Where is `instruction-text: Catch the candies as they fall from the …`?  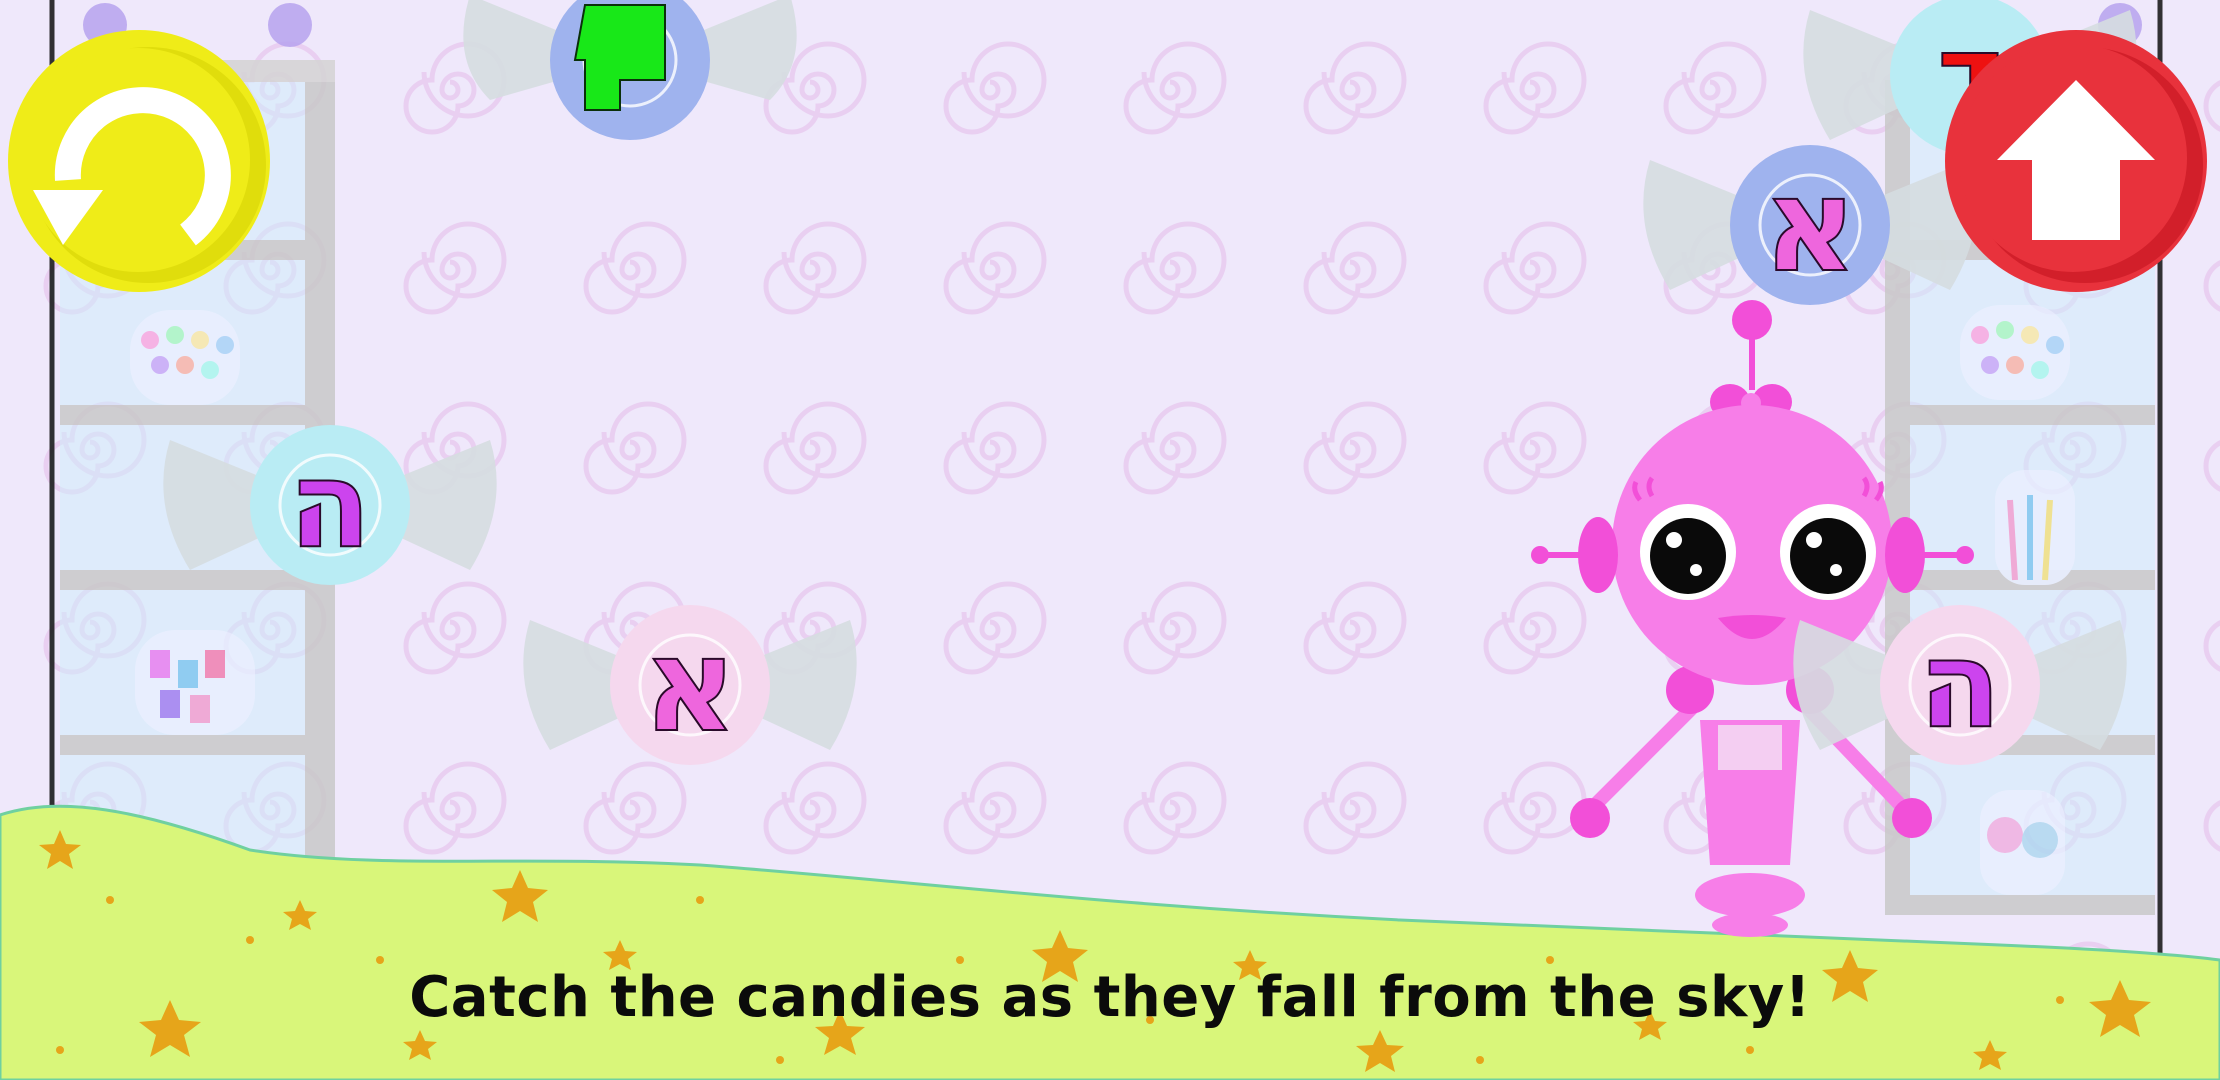
instruction-text: Catch the candies as they fall from the … is located at coordinates (1110, 997).